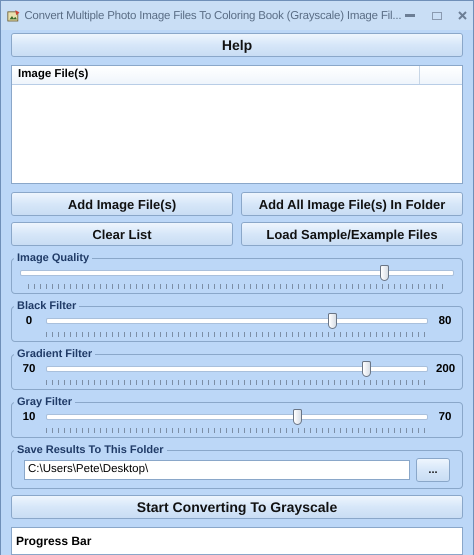 This screenshot has height=555, width=474. What do you see at coordinates (53, 258) in the screenshot?
I see `group-title: Image Quality` at bounding box center [53, 258].